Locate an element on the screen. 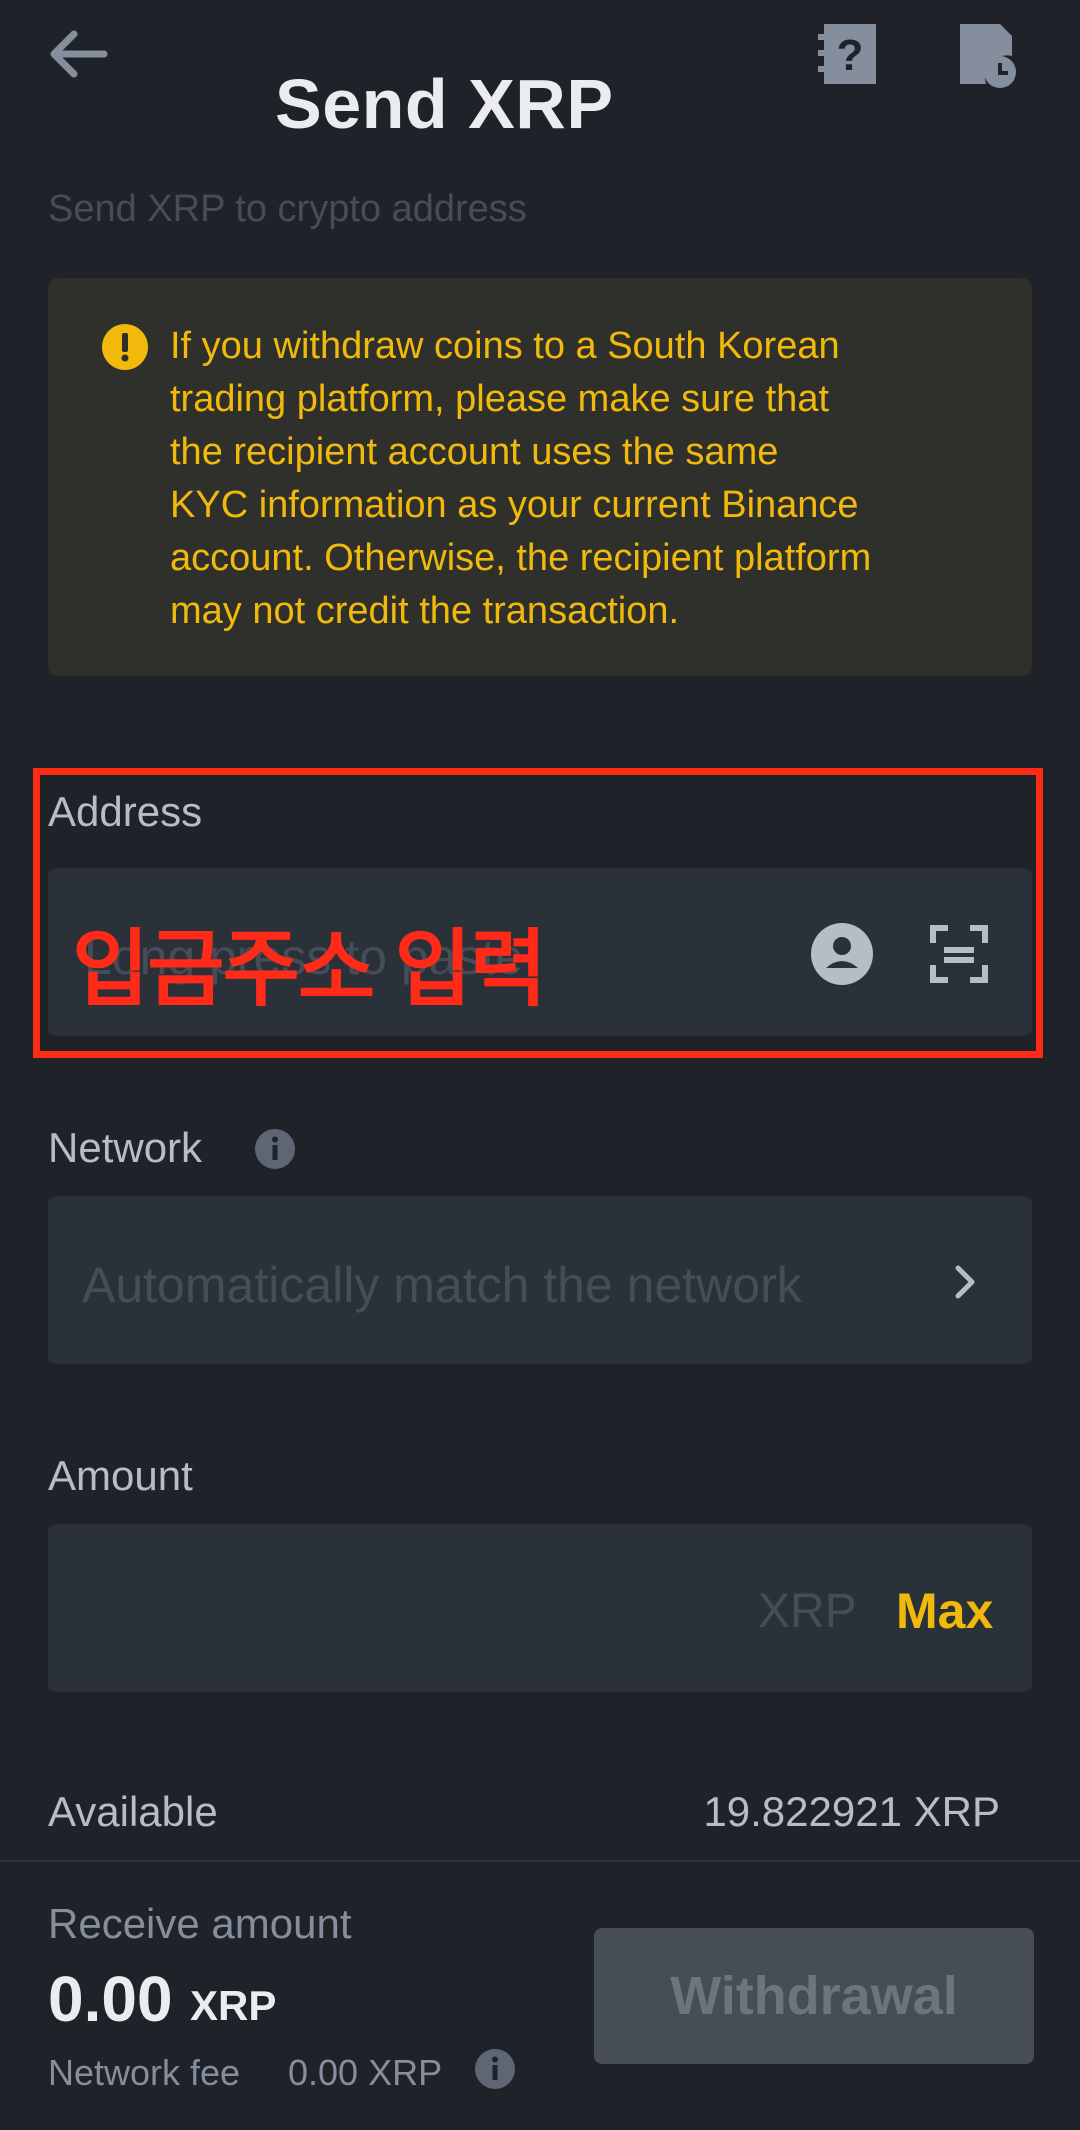 Image resolution: width=1080 pixels, height=2130 pixels. amount-label: Amount is located at coordinates (120, 1475).